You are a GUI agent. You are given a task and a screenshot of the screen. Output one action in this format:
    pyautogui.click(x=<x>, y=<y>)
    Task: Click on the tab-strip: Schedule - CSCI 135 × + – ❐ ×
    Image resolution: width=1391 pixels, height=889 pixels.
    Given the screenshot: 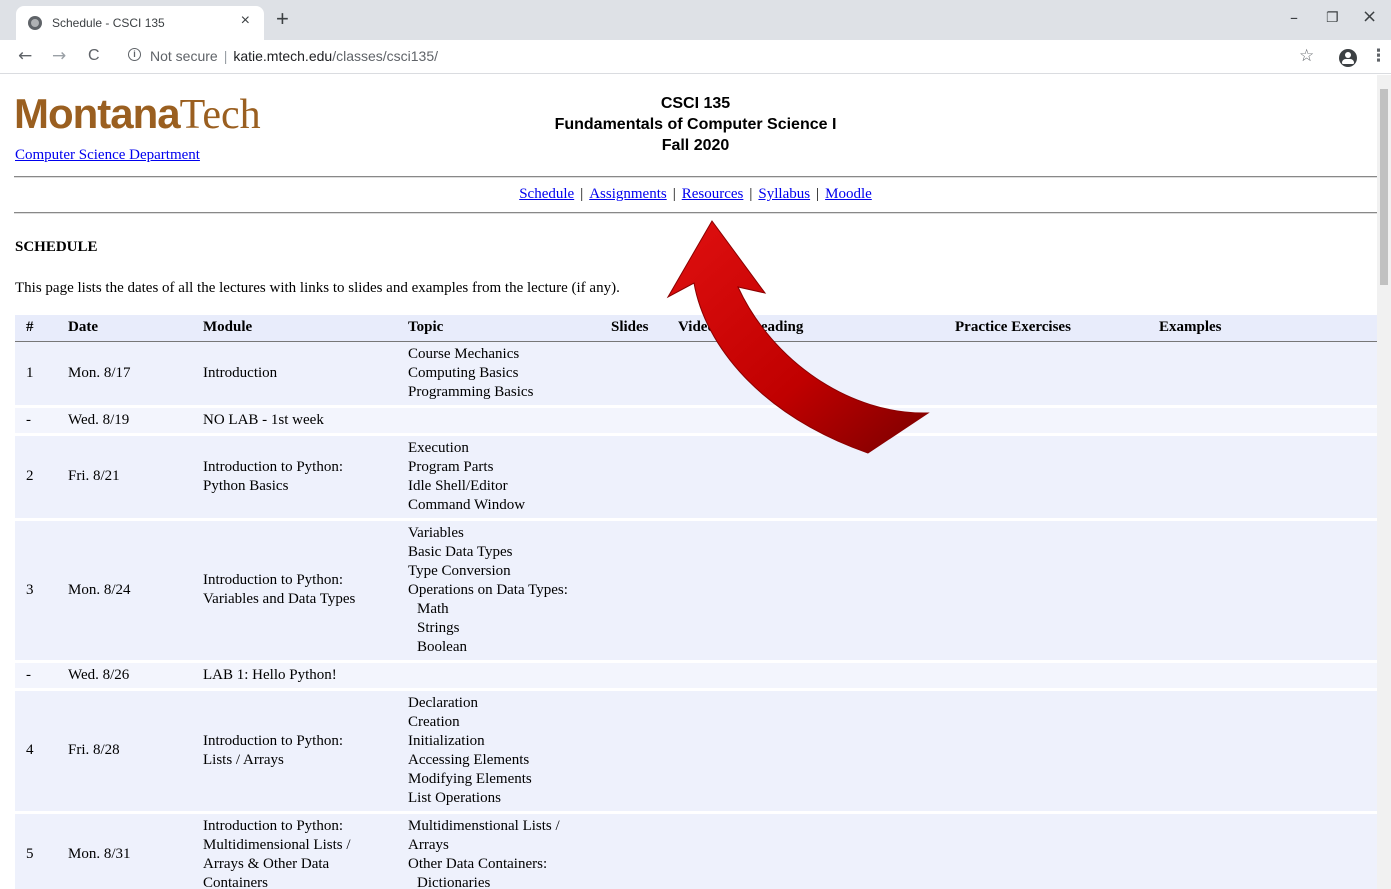 What is the action you would take?
    pyautogui.click(x=695, y=20)
    